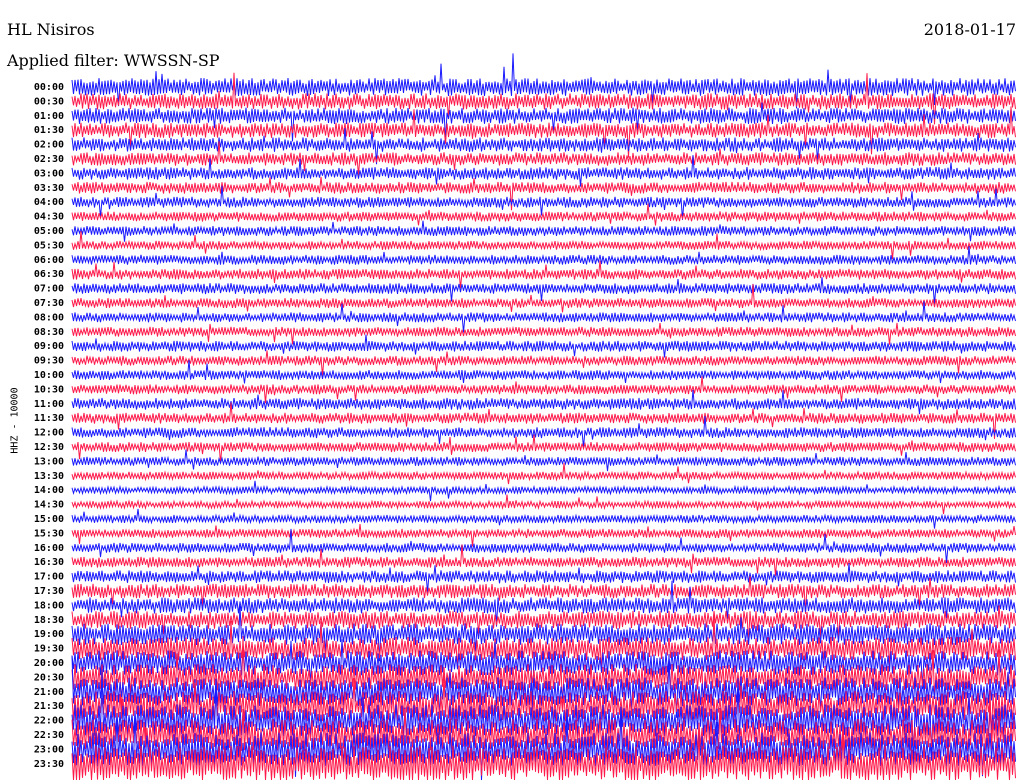  I want to click on time-tick-0430: 04:30, so click(49, 217).